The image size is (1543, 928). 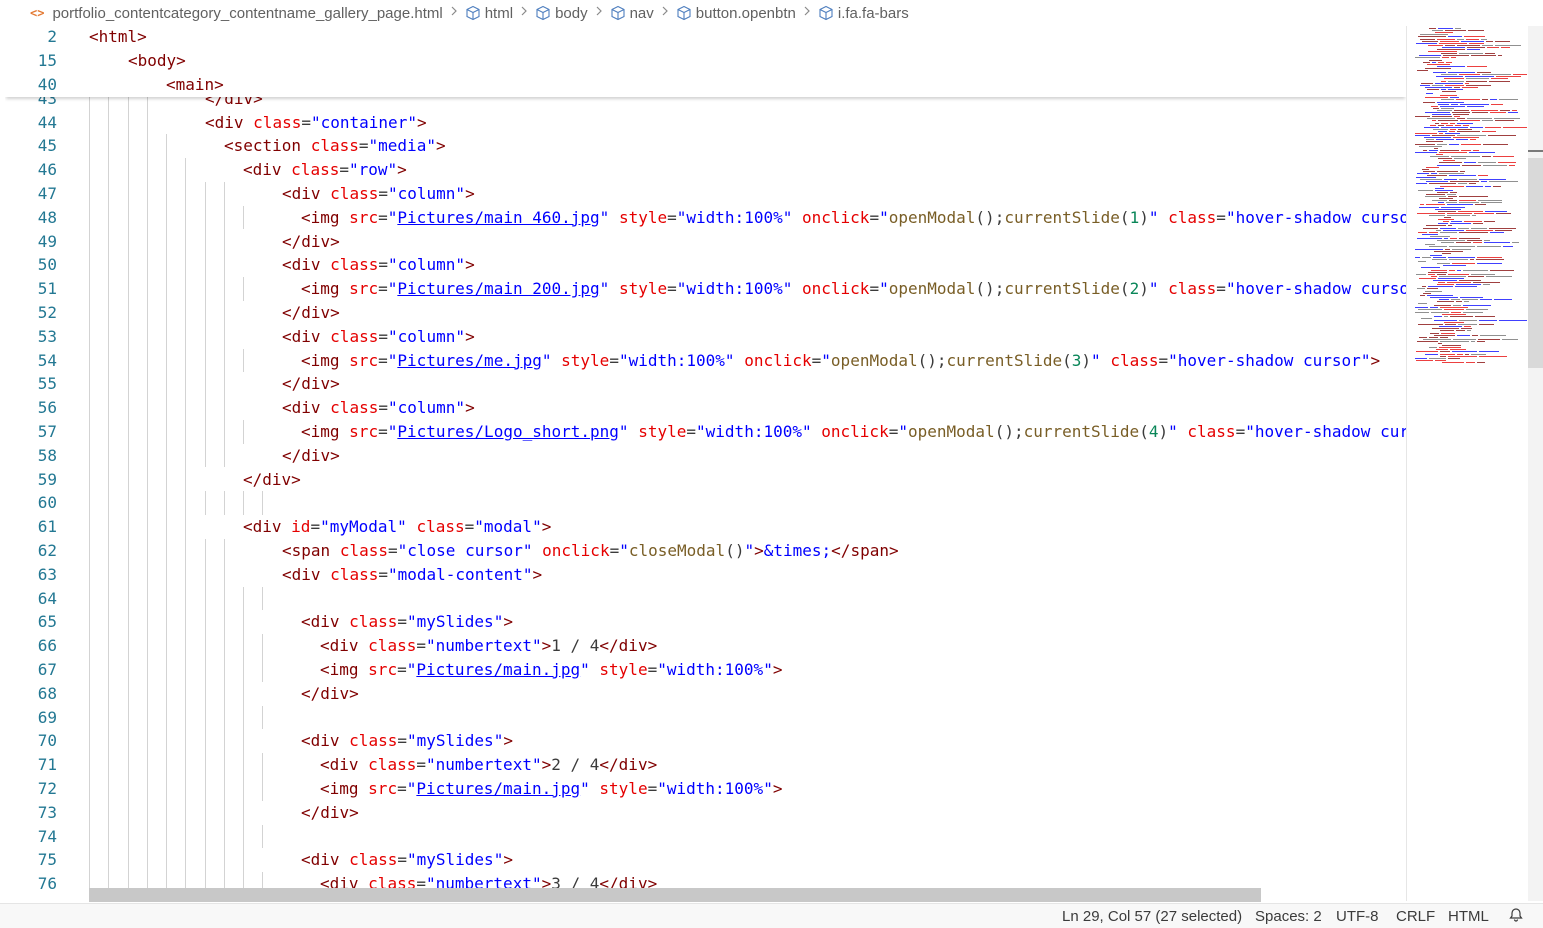 What do you see at coordinates (705, 313) in the screenshot?
I see `code-line: 52 </div>` at bounding box center [705, 313].